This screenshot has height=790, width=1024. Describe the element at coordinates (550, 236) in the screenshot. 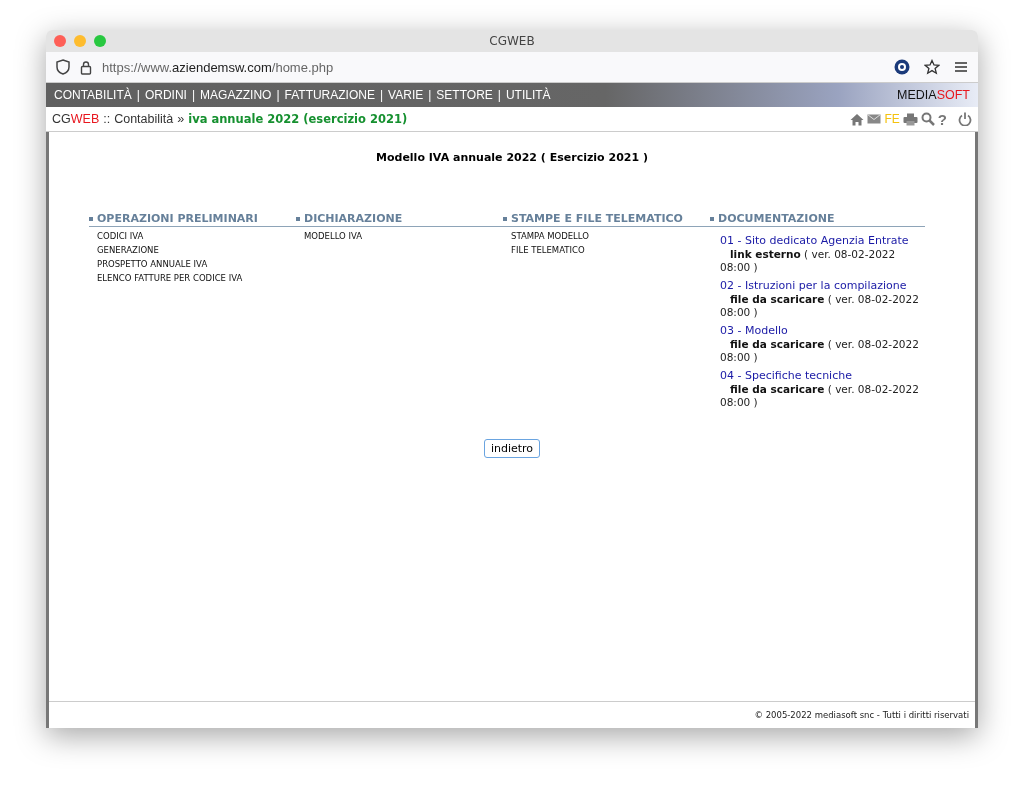

I see `menu-link: STAMPA MODELLO` at that location.